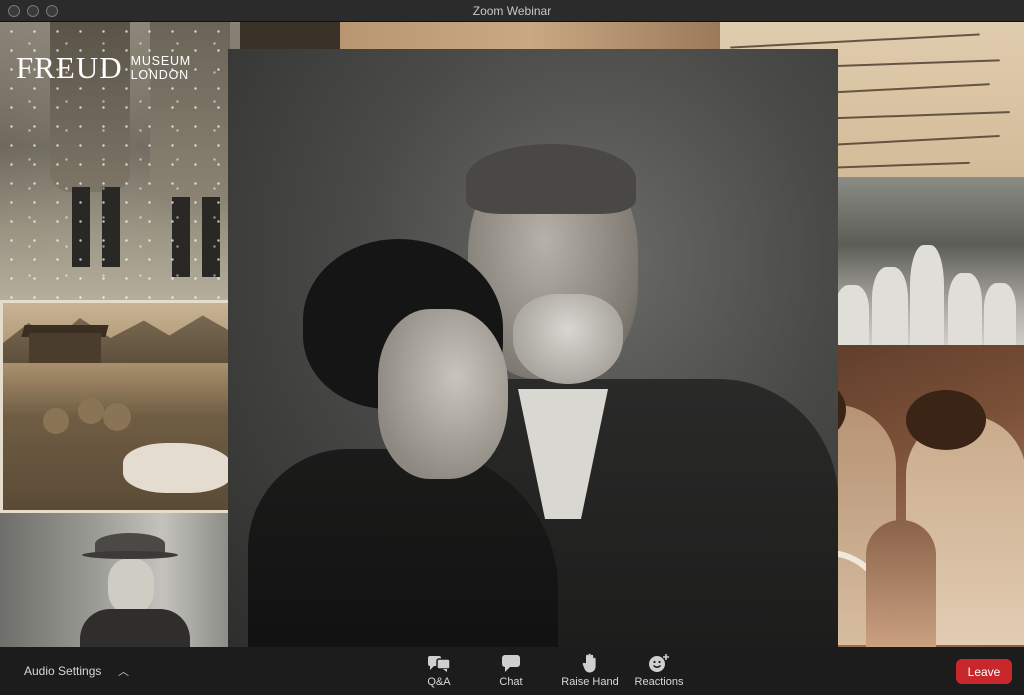  I want to click on reactions-icon, so click(659, 663).